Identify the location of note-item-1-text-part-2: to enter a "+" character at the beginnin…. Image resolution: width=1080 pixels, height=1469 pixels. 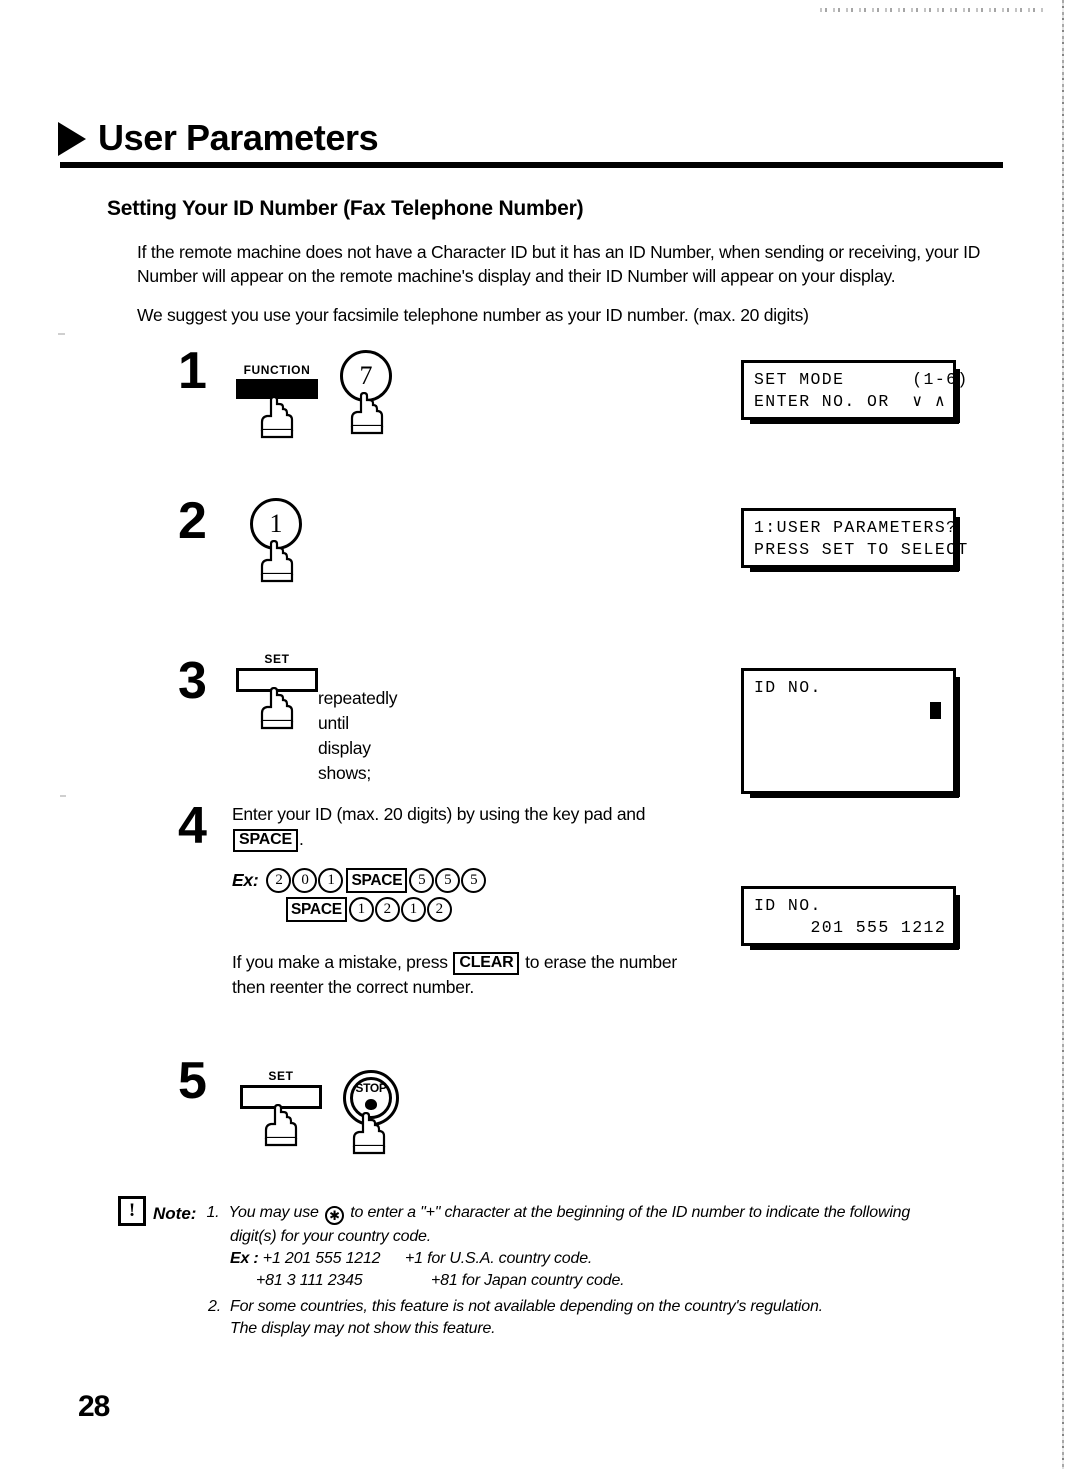
(630, 1212).